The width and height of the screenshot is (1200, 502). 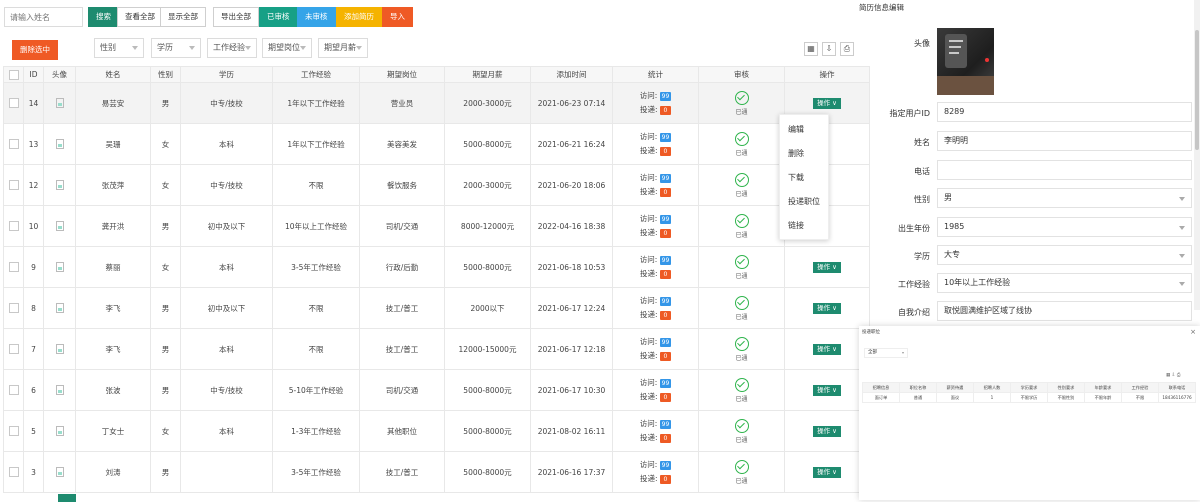 I want to click on column-header: 审核, so click(x=741, y=74).